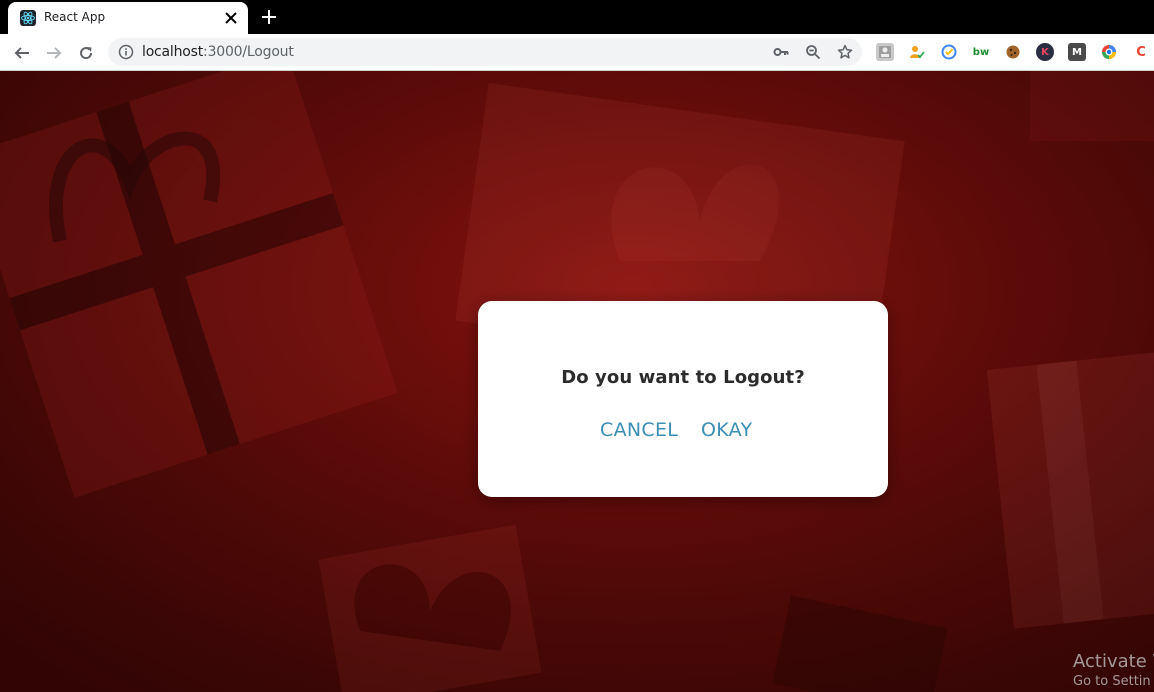 The width and height of the screenshot is (1154, 692). I want to click on tab-strip: React App, so click(577, 17).